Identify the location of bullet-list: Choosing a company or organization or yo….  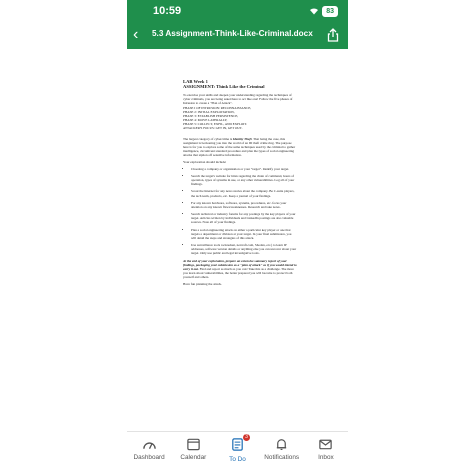
(240, 211).